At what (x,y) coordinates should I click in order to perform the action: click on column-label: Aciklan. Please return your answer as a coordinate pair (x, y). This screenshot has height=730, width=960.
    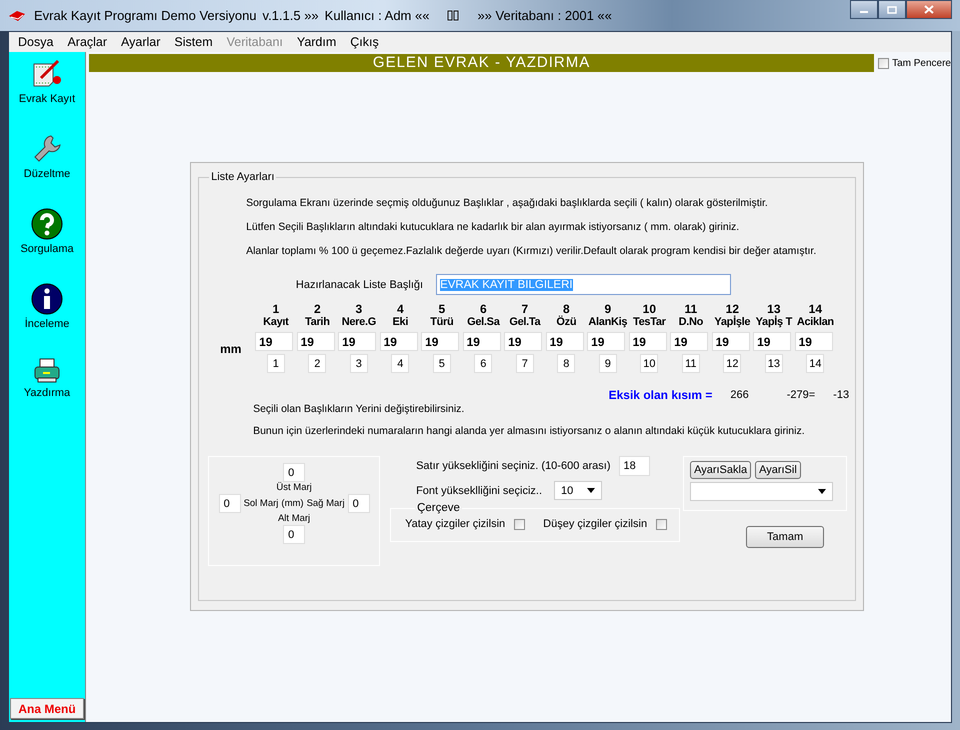
    Looking at the image, I should click on (815, 323).